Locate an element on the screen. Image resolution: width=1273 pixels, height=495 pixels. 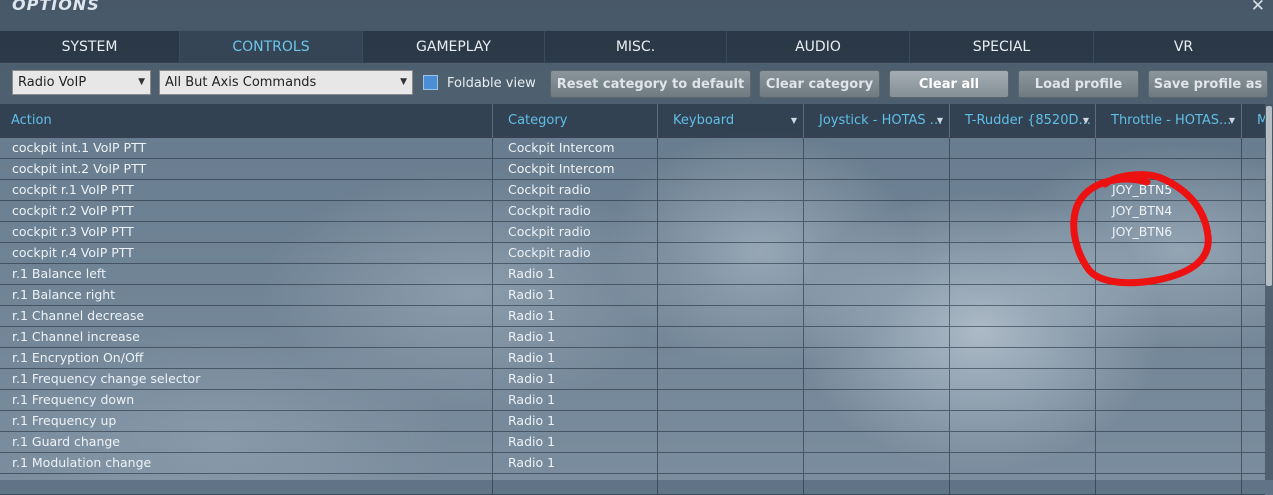
action-cell: r.1 Guard change is located at coordinates (246, 442).